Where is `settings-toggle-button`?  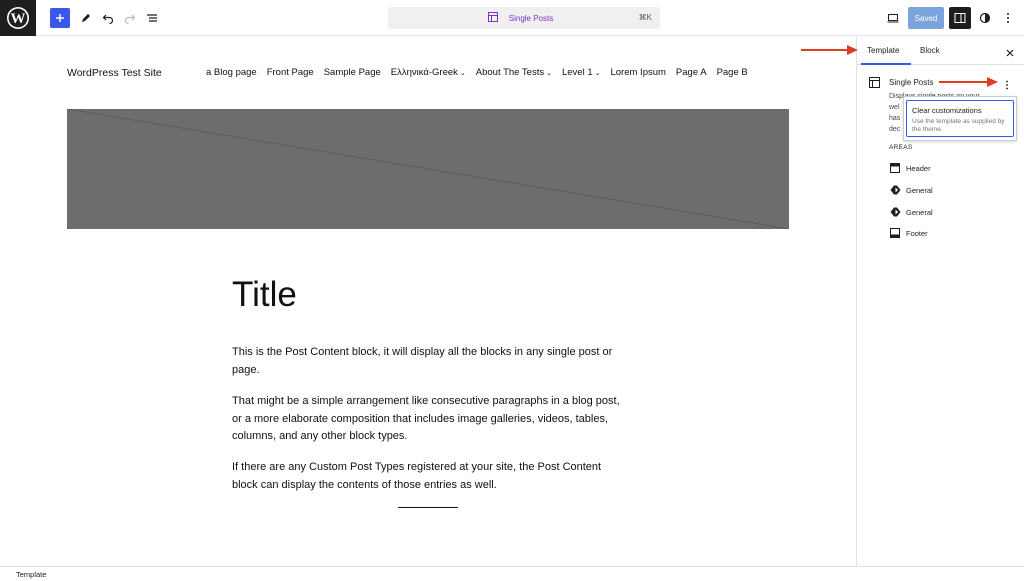 settings-toggle-button is located at coordinates (960, 18).